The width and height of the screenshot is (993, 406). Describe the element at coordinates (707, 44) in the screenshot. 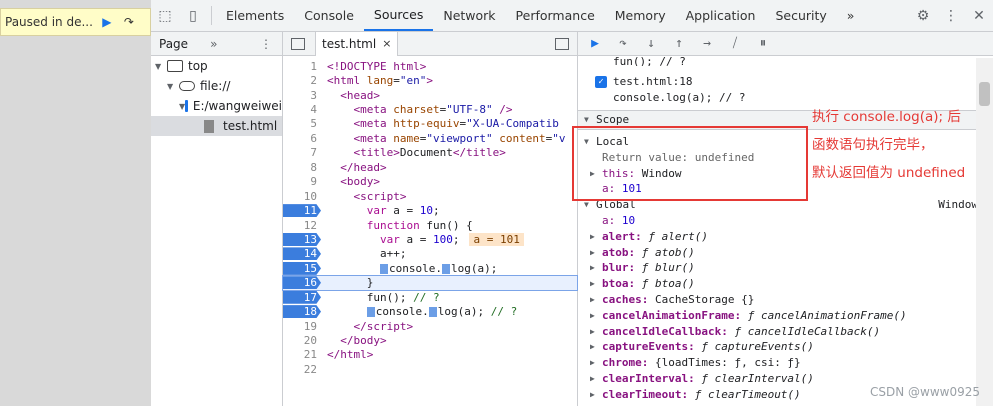

I see `step-icon: →` at that location.